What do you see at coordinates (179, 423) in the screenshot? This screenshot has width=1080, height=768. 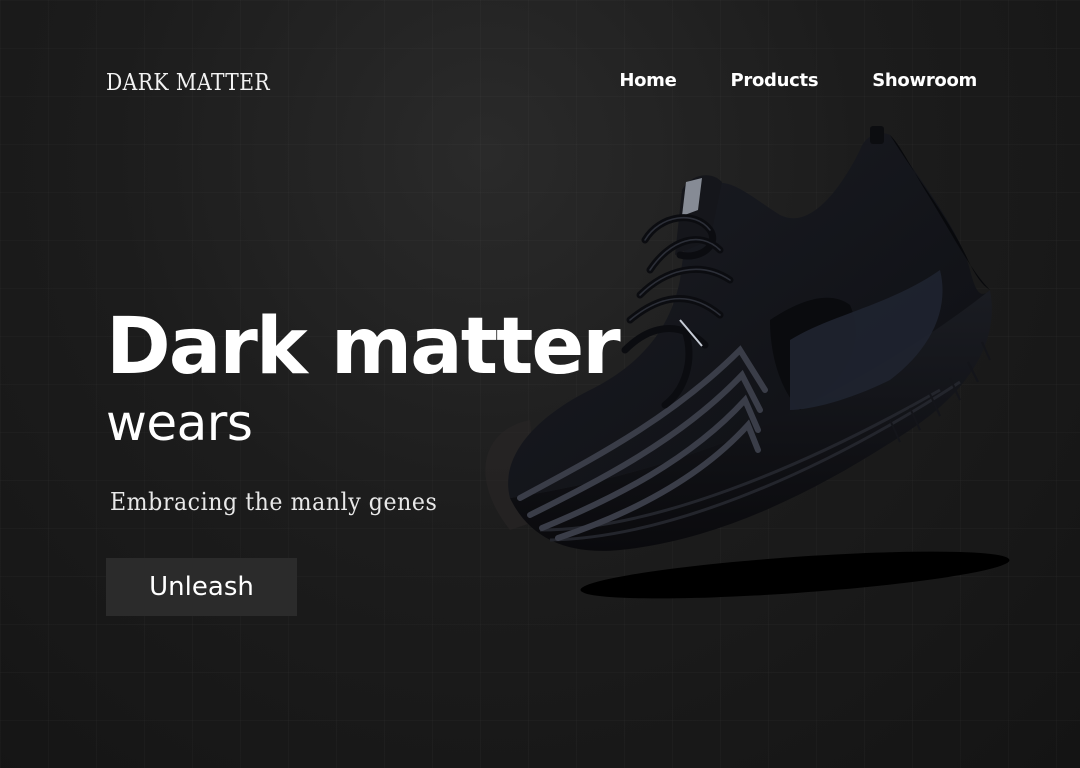 I see `hero-subtitle: wears` at bounding box center [179, 423].